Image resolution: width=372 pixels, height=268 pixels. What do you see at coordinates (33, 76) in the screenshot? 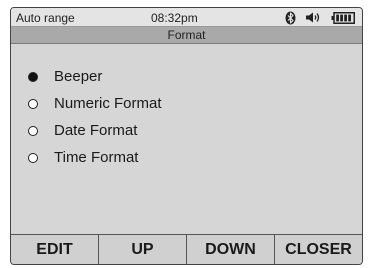
I see `radio-selected-icon` at bounding box center [33, 76].